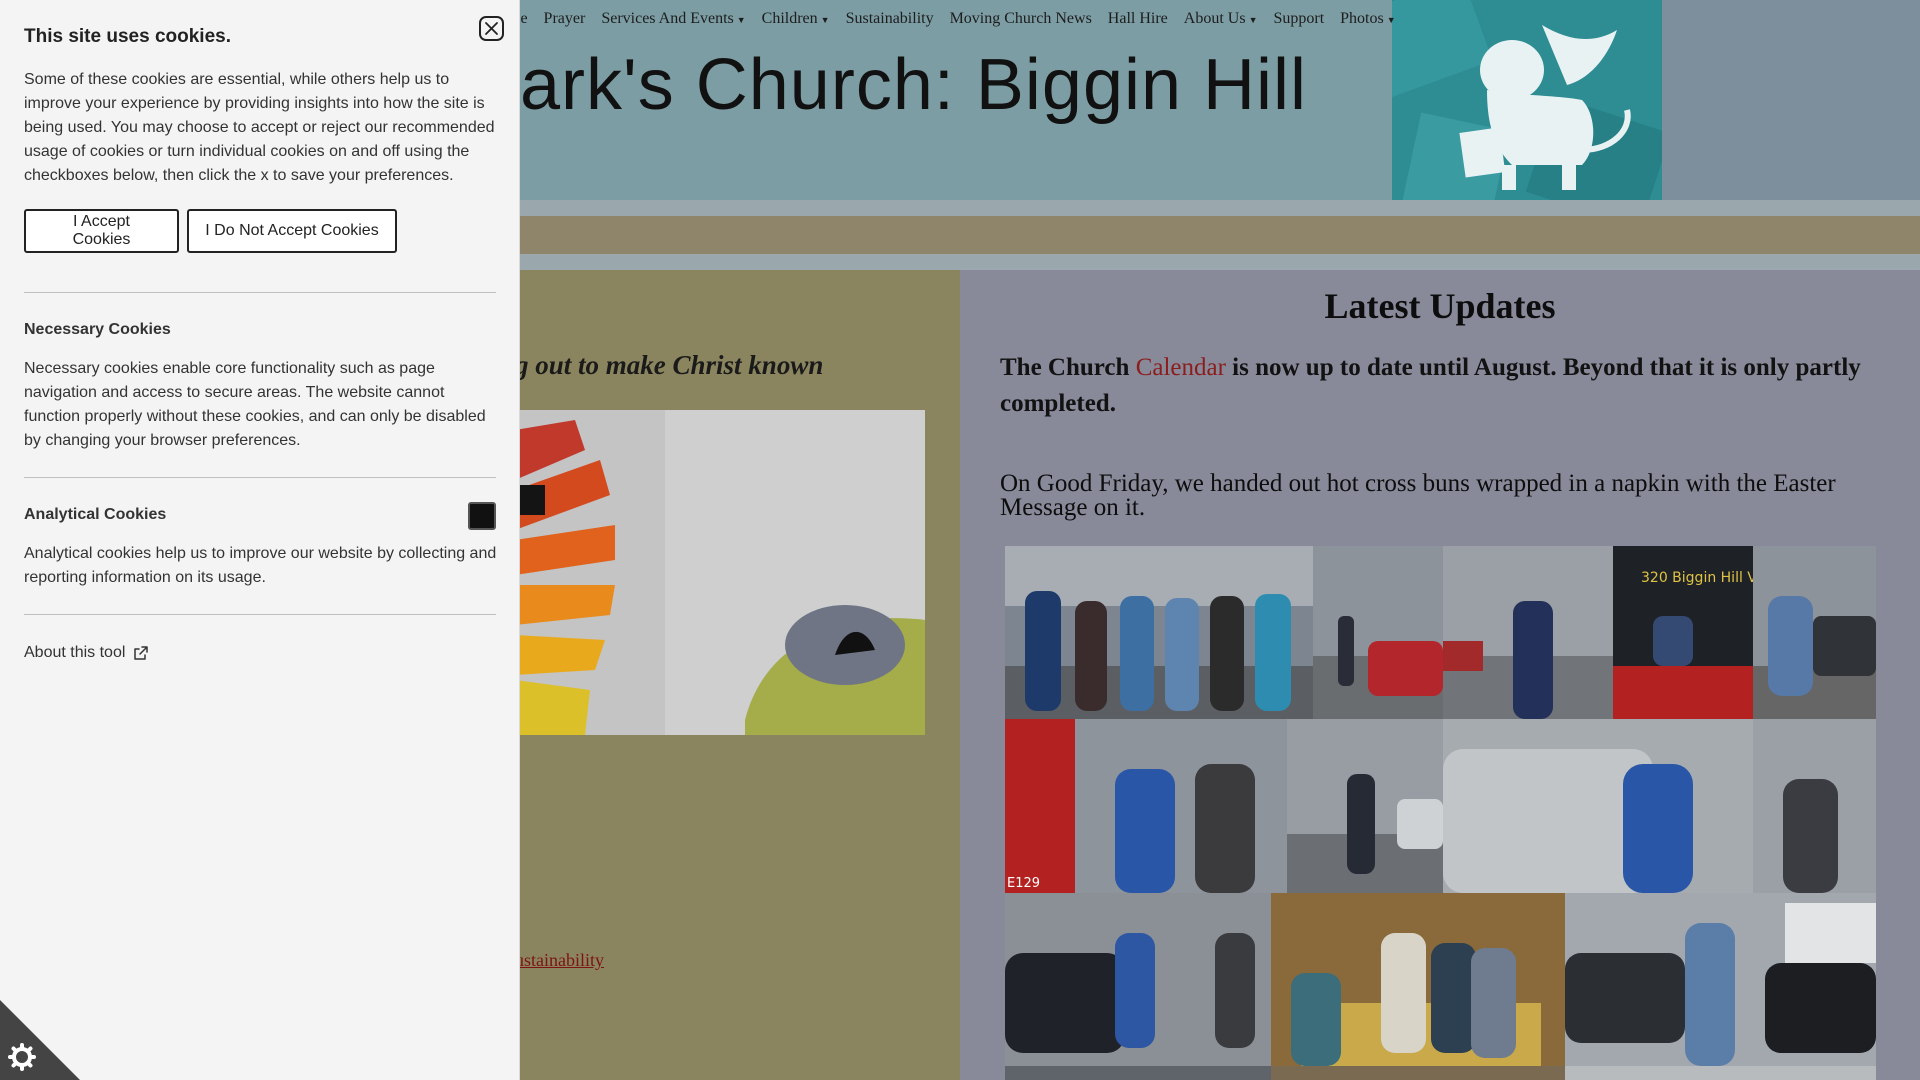 The width and height of the screenshot is (1920, 1080). Describe the element at coordinates (1810, 836) in the screenshot. I see `volunteer-car-photo` at that location.